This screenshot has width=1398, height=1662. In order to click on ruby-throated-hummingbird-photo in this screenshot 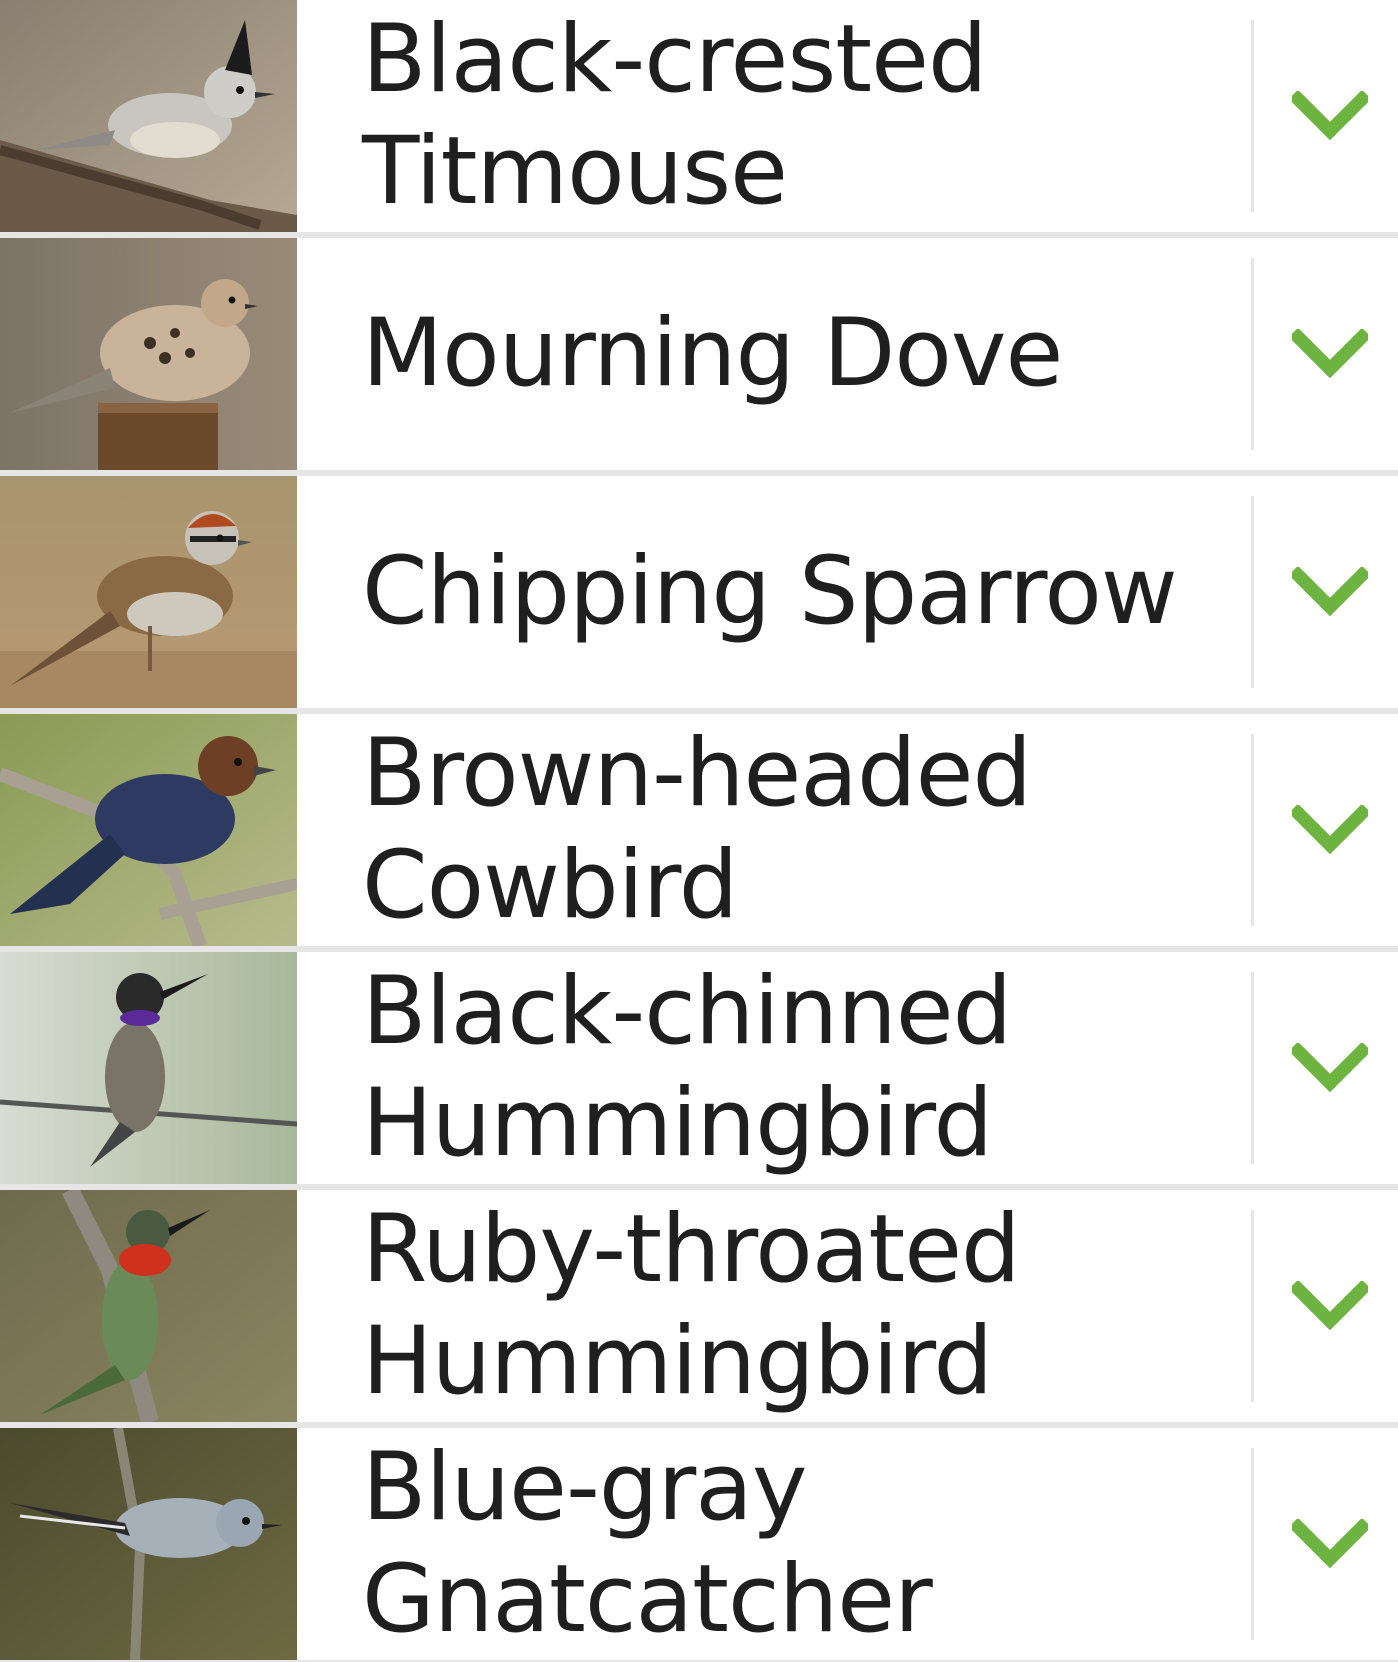, I will do `click(148, 1306)`.